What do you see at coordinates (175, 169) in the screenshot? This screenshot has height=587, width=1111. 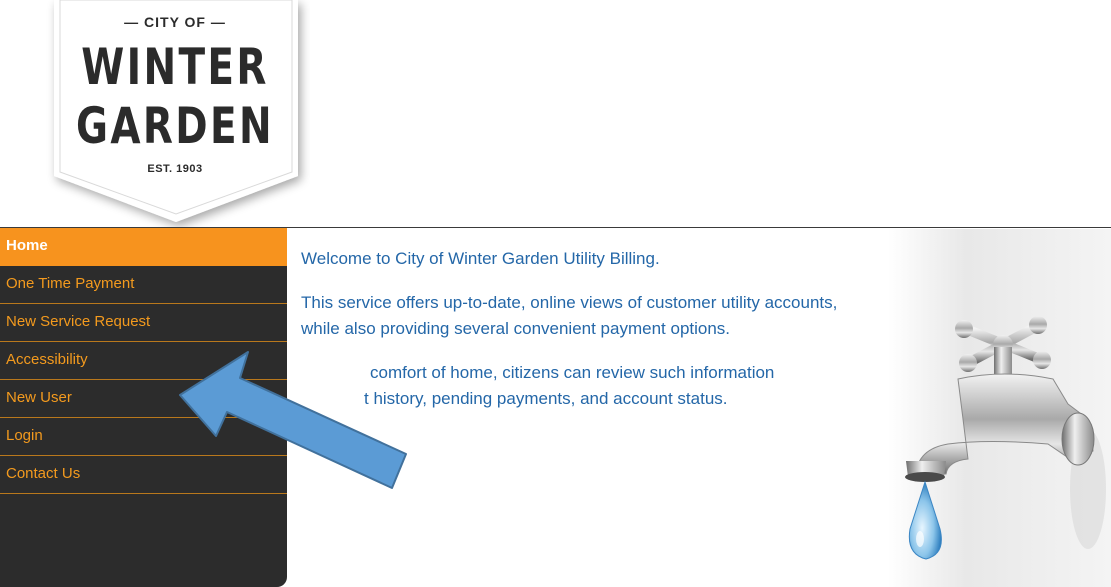 I see `logo-established: EST. 1903` at bounding box center [175, 169].